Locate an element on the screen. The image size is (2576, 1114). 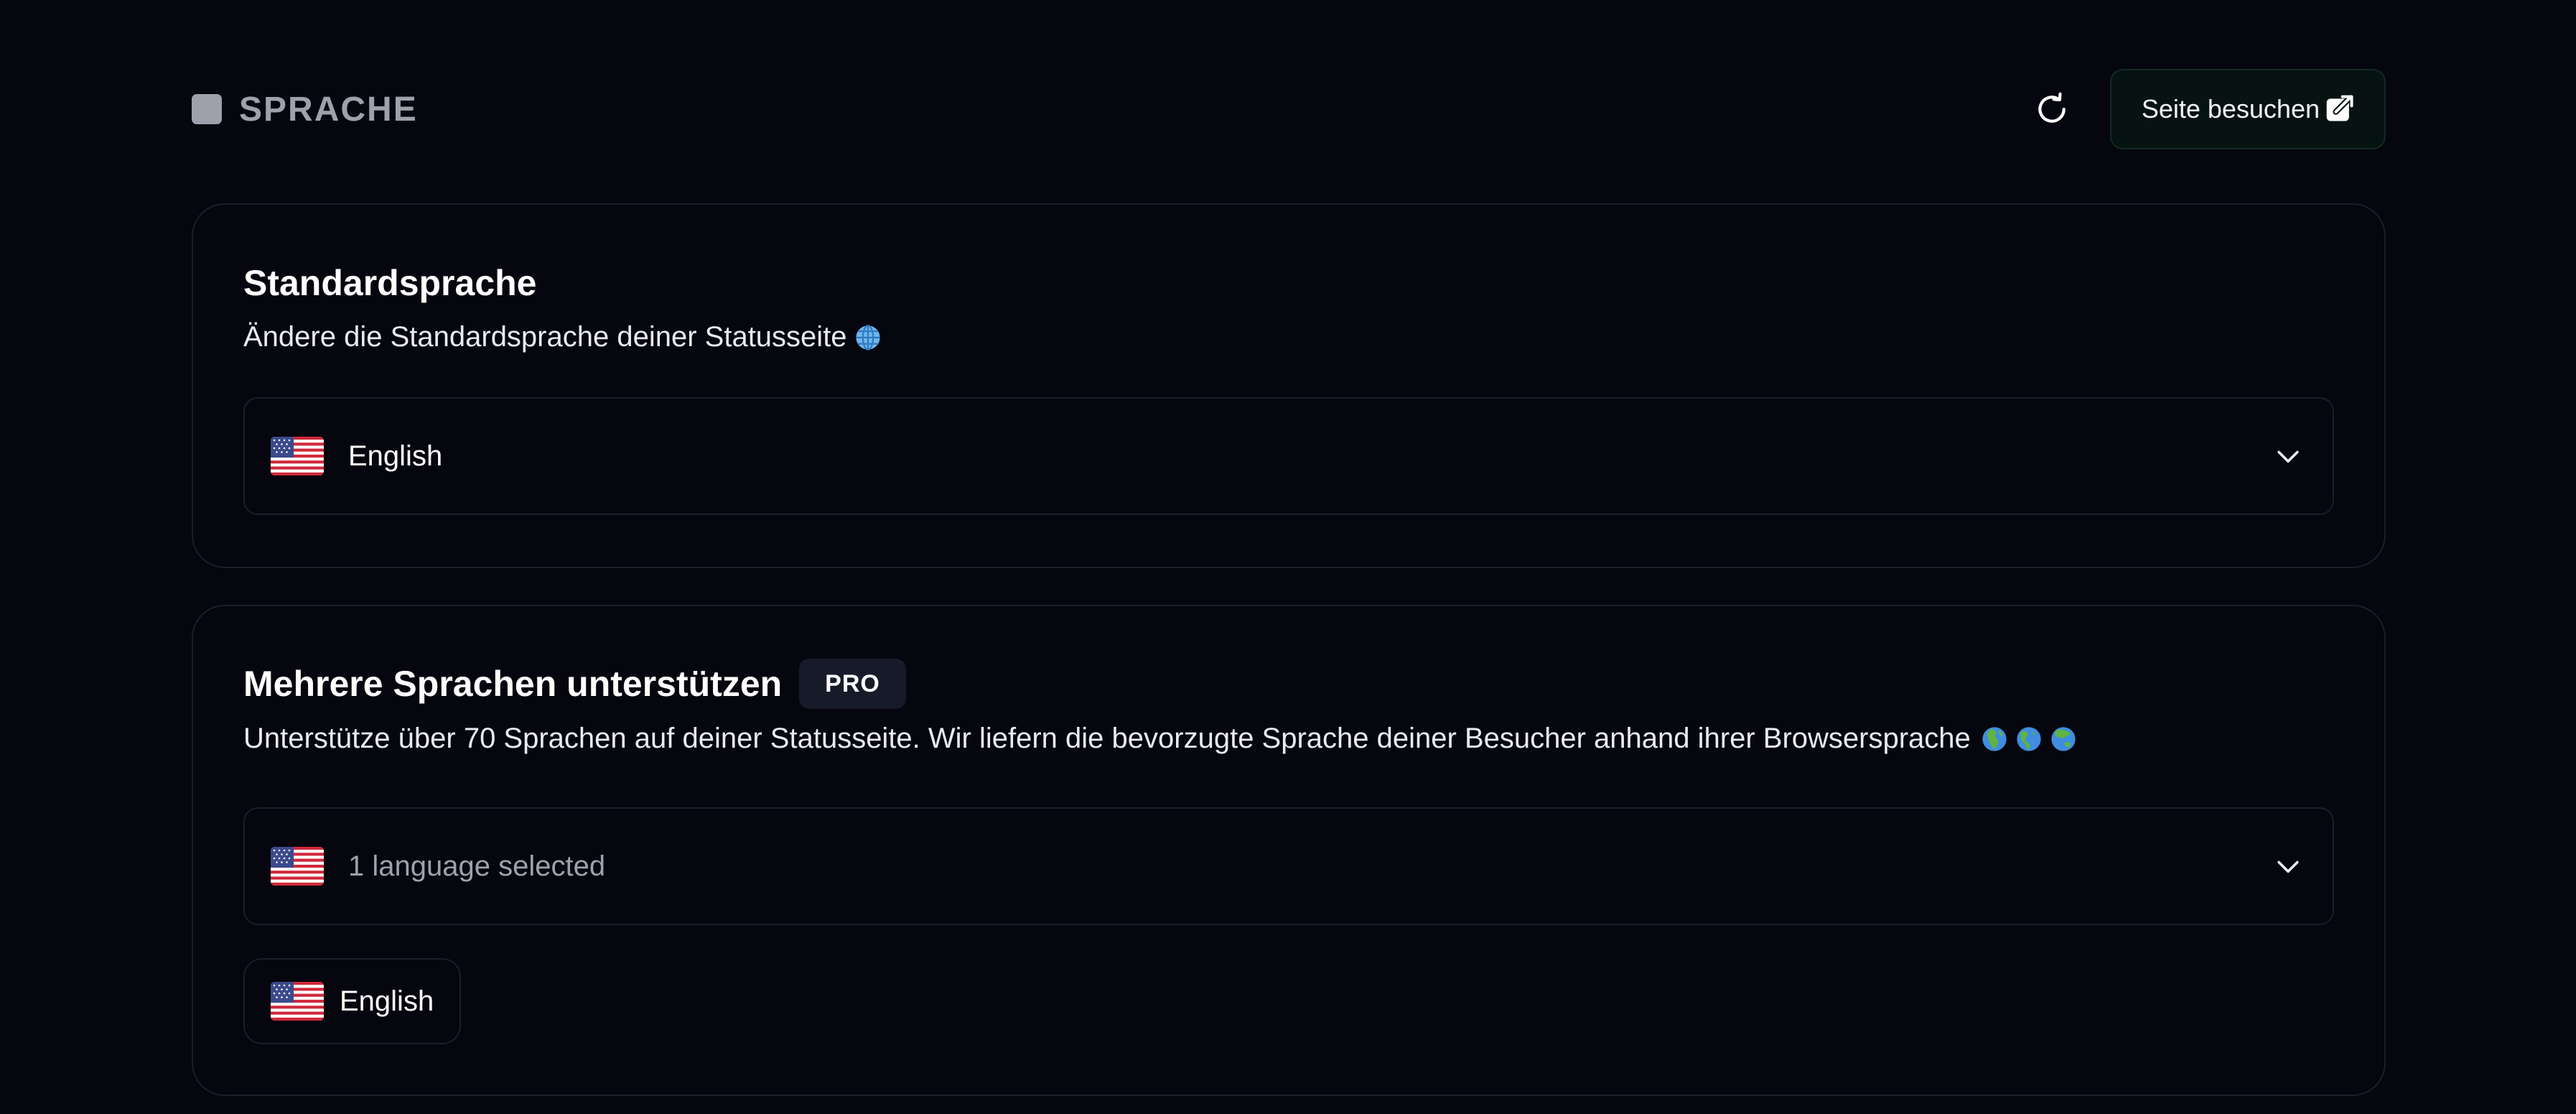
multi-language-title: Mehrere Sprachen unterstützen PRO is located at coordinates (574, 684).